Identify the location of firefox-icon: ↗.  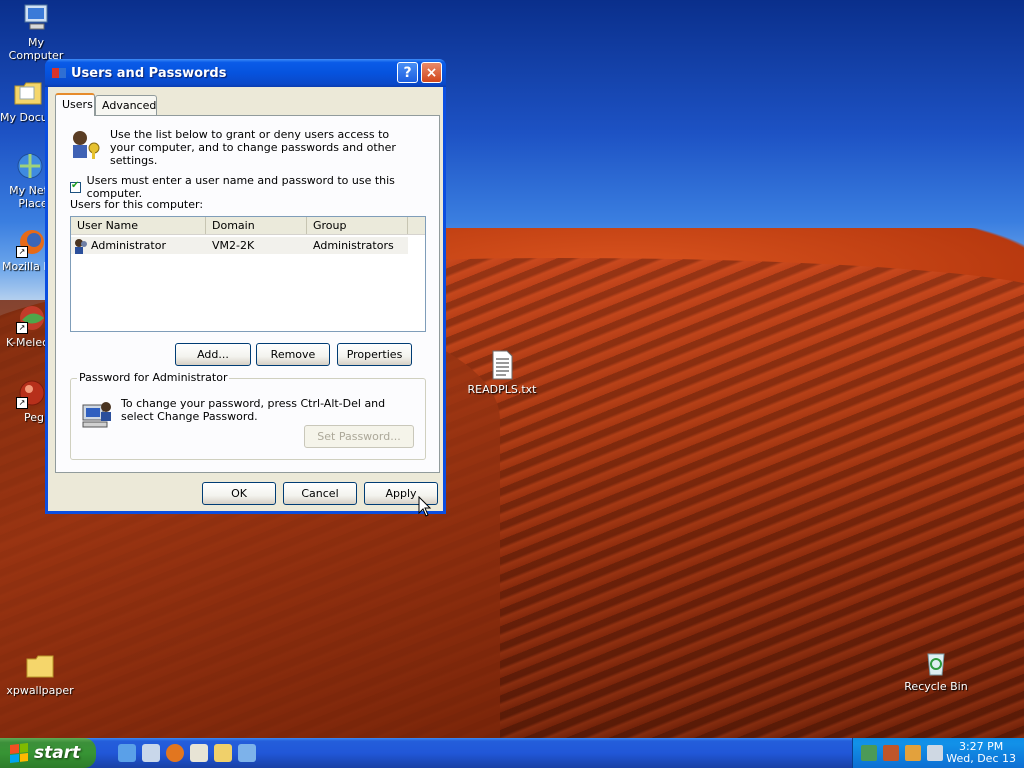
(32, 242).